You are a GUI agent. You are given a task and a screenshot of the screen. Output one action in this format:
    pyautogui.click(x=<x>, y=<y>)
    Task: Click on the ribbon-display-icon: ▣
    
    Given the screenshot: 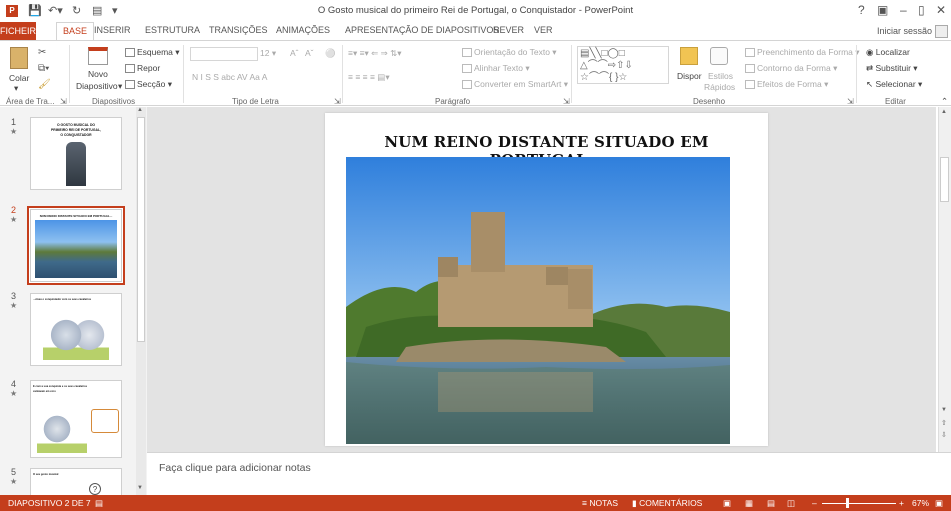 What is the action you would take?
    pyautogui.click(x=882, y=10)
    